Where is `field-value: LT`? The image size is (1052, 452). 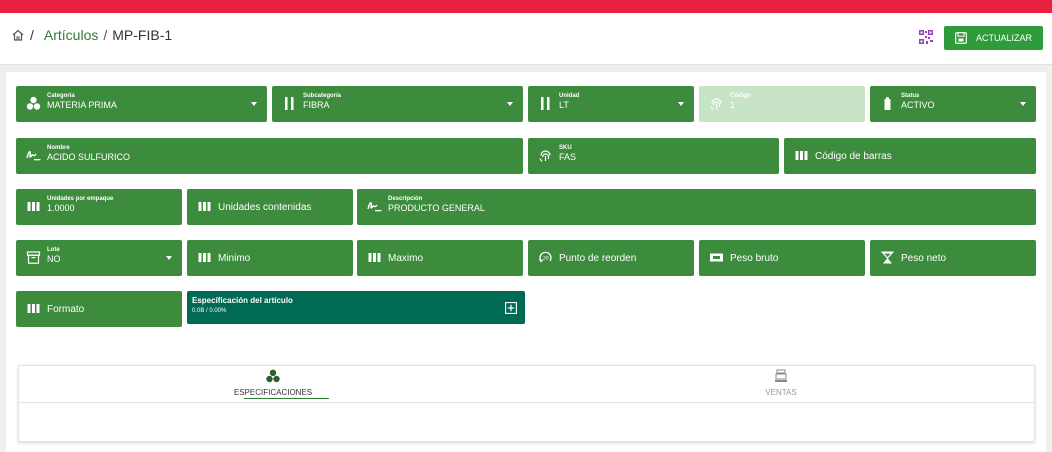
field-value: LT is located at coordinates (564, 105).